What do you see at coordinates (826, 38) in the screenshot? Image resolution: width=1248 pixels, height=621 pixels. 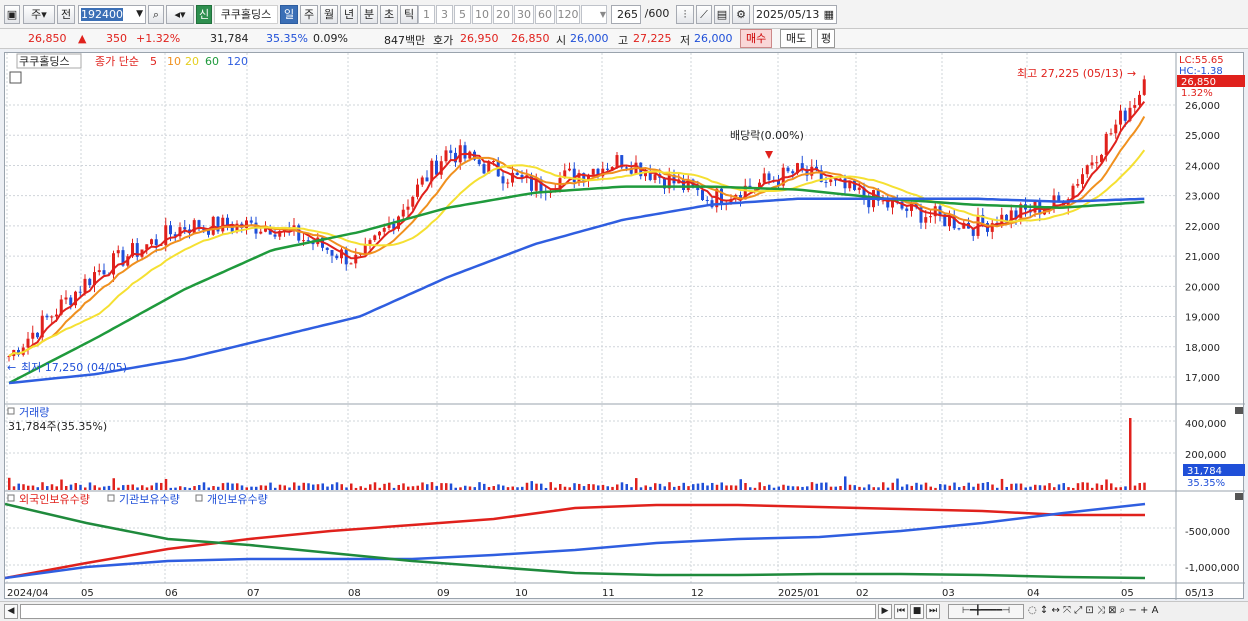 I see `eval-button: 평` at bounding box center [826, 38].